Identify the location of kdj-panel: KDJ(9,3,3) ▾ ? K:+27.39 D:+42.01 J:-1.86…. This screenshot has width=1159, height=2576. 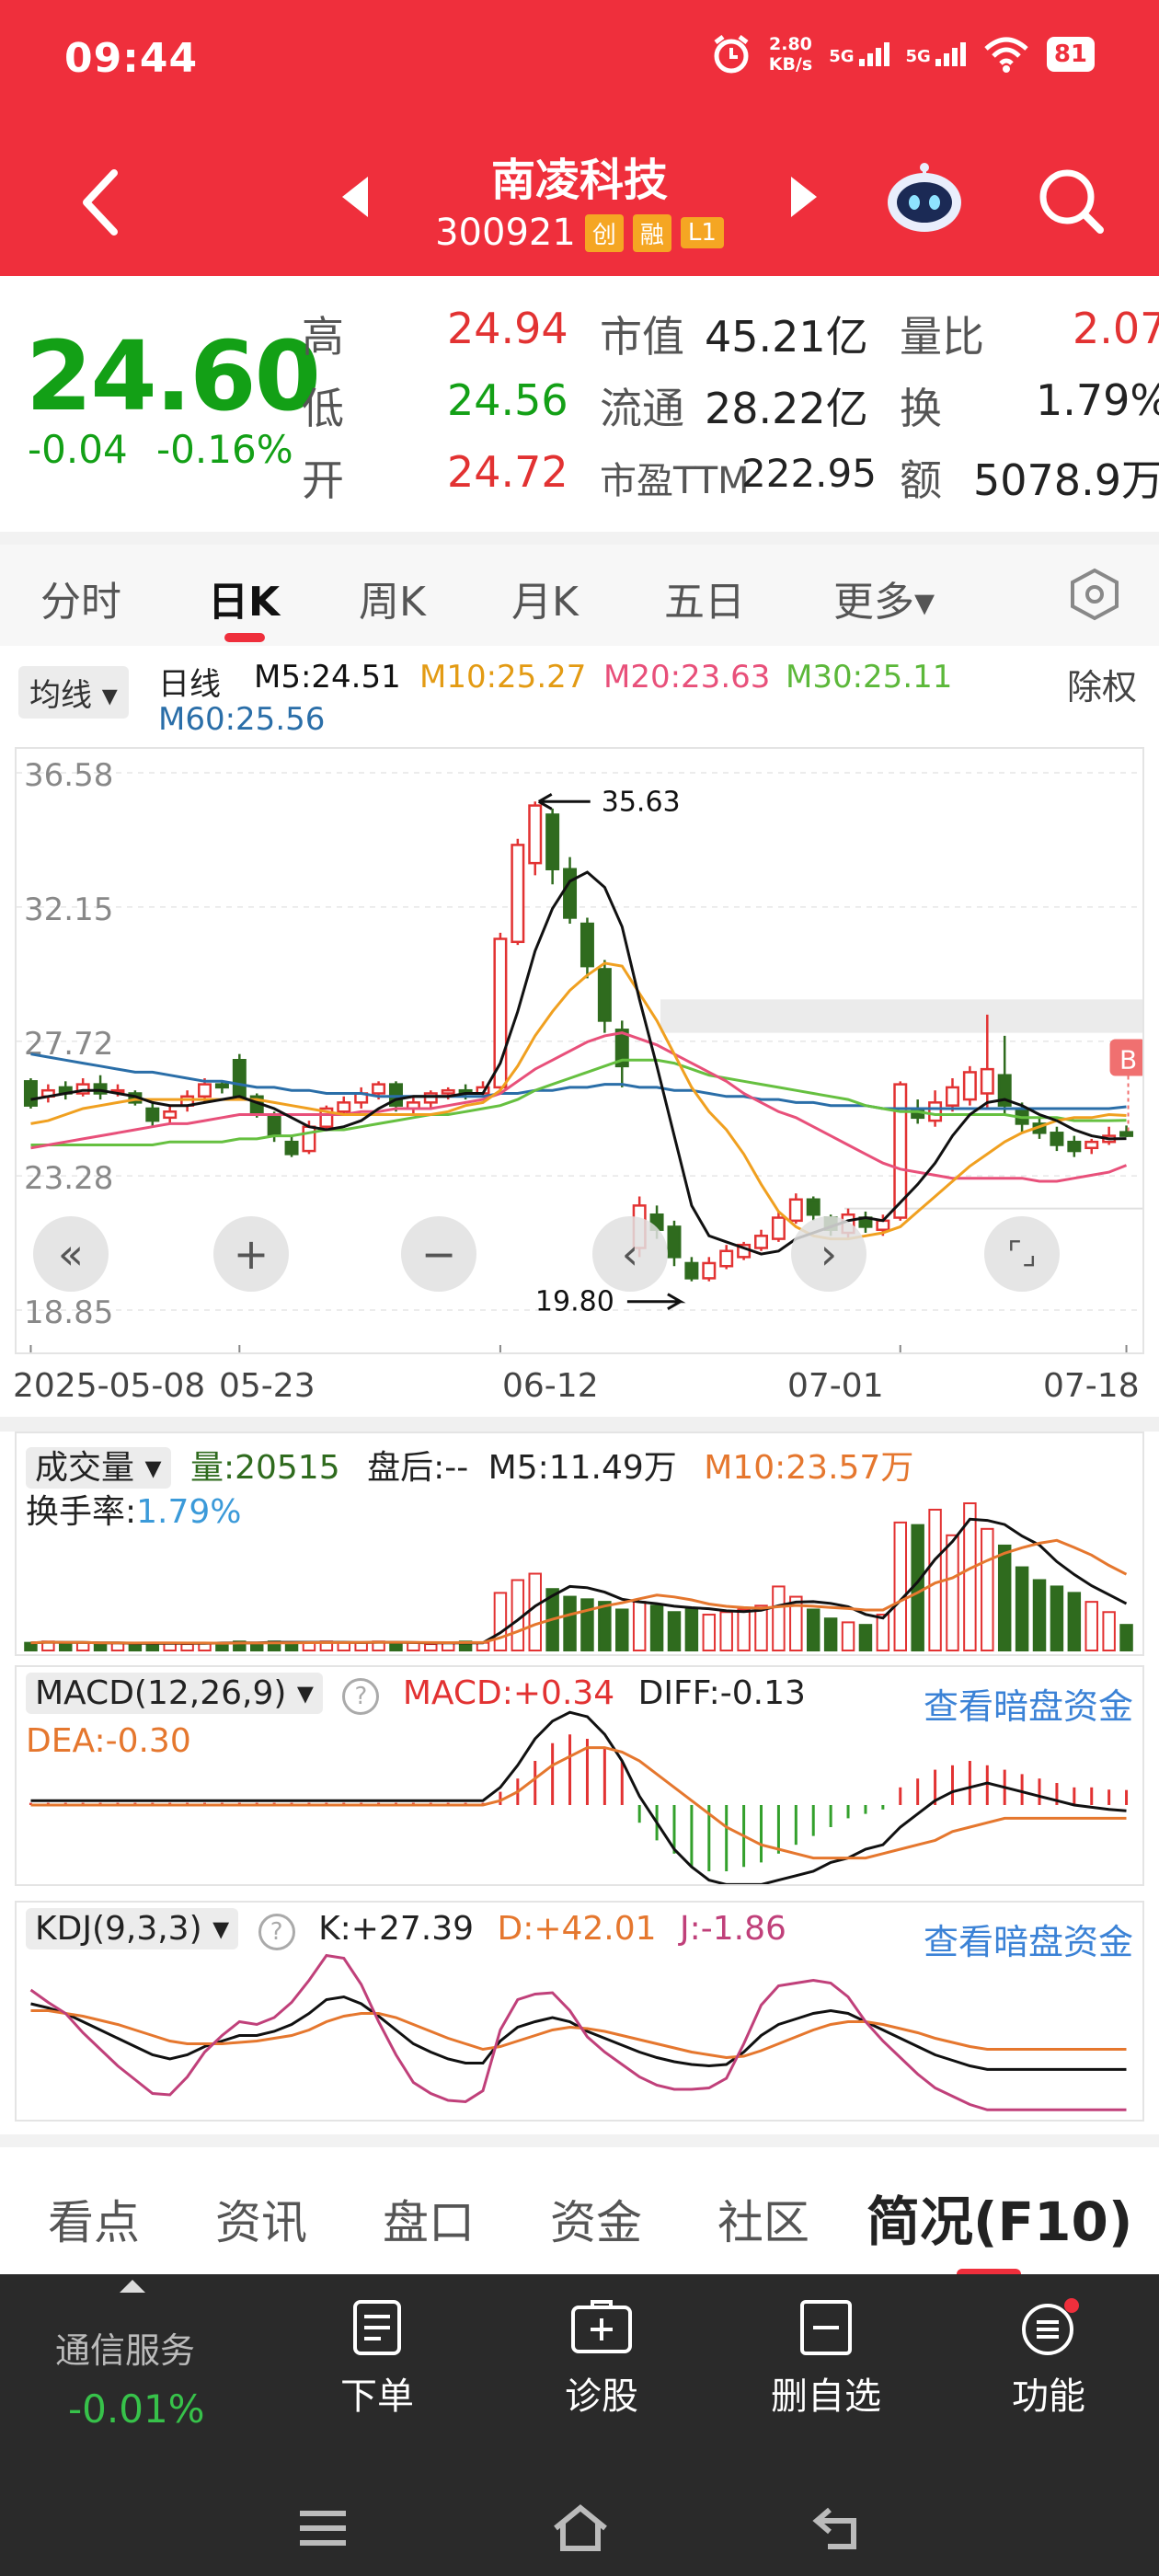
(579, 2011).